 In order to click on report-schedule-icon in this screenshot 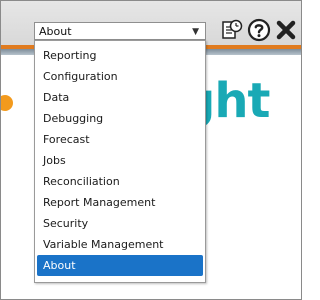, I will do `click(232, 30)`.